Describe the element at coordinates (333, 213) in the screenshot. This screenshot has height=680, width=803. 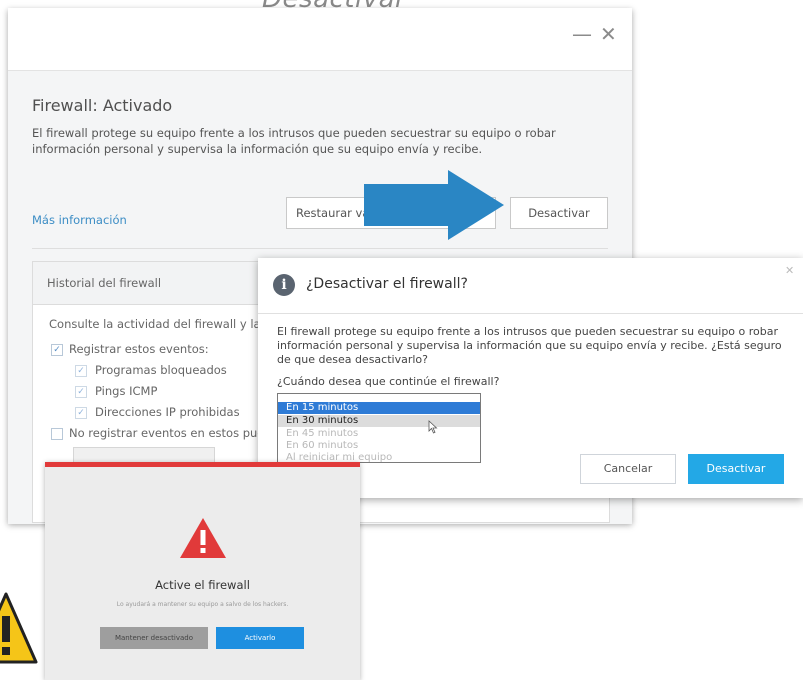
I see `restore-defaults-label: Restaurar va` at that location.